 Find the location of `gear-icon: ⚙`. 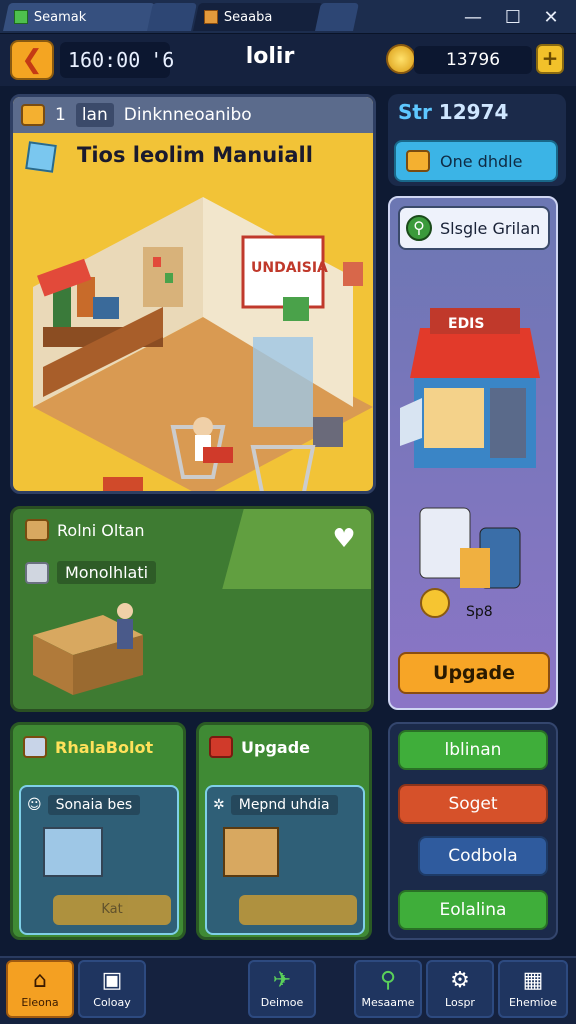

gear-icon: ⚙ is located at coordinates (460, 980).